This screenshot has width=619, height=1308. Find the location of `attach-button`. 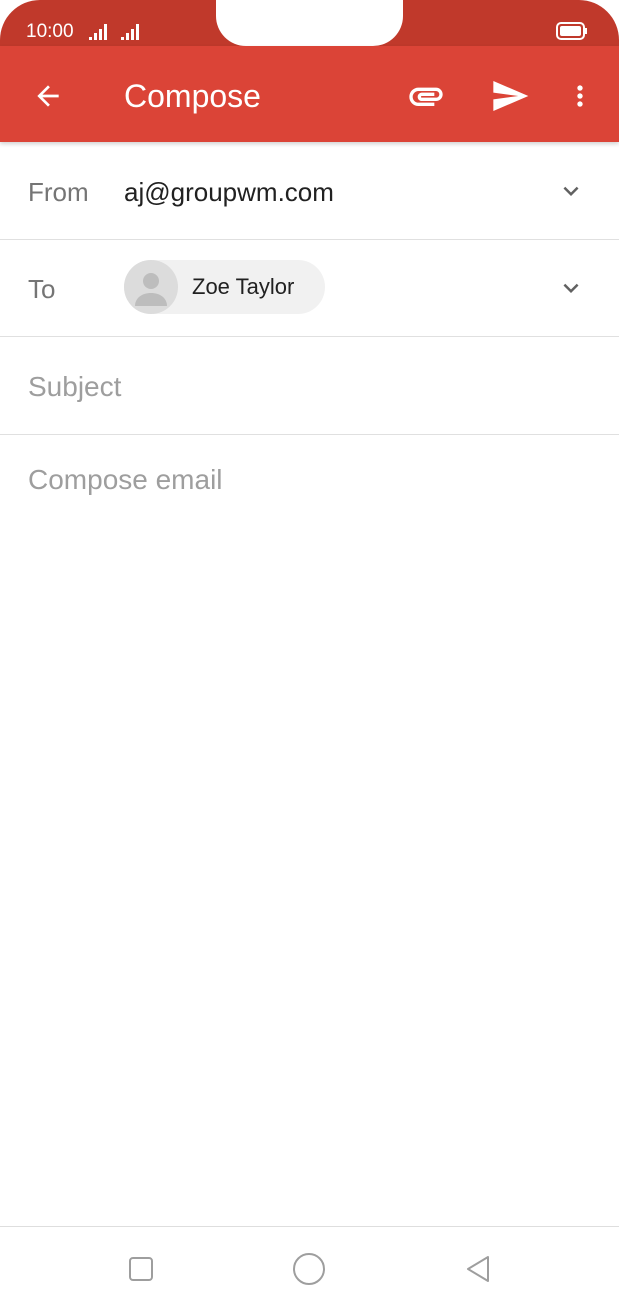

attach-button is located at coordinates (426, 96).